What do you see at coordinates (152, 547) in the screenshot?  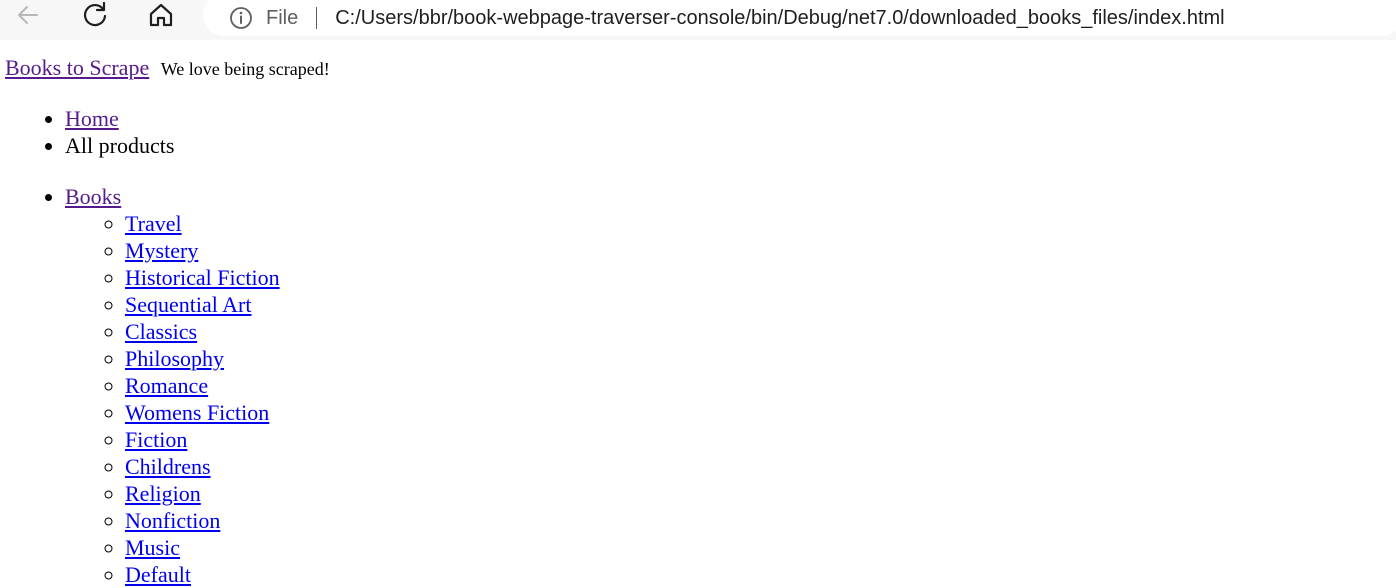 I see `category-link-music: Music` at bounding box center [152, 547].